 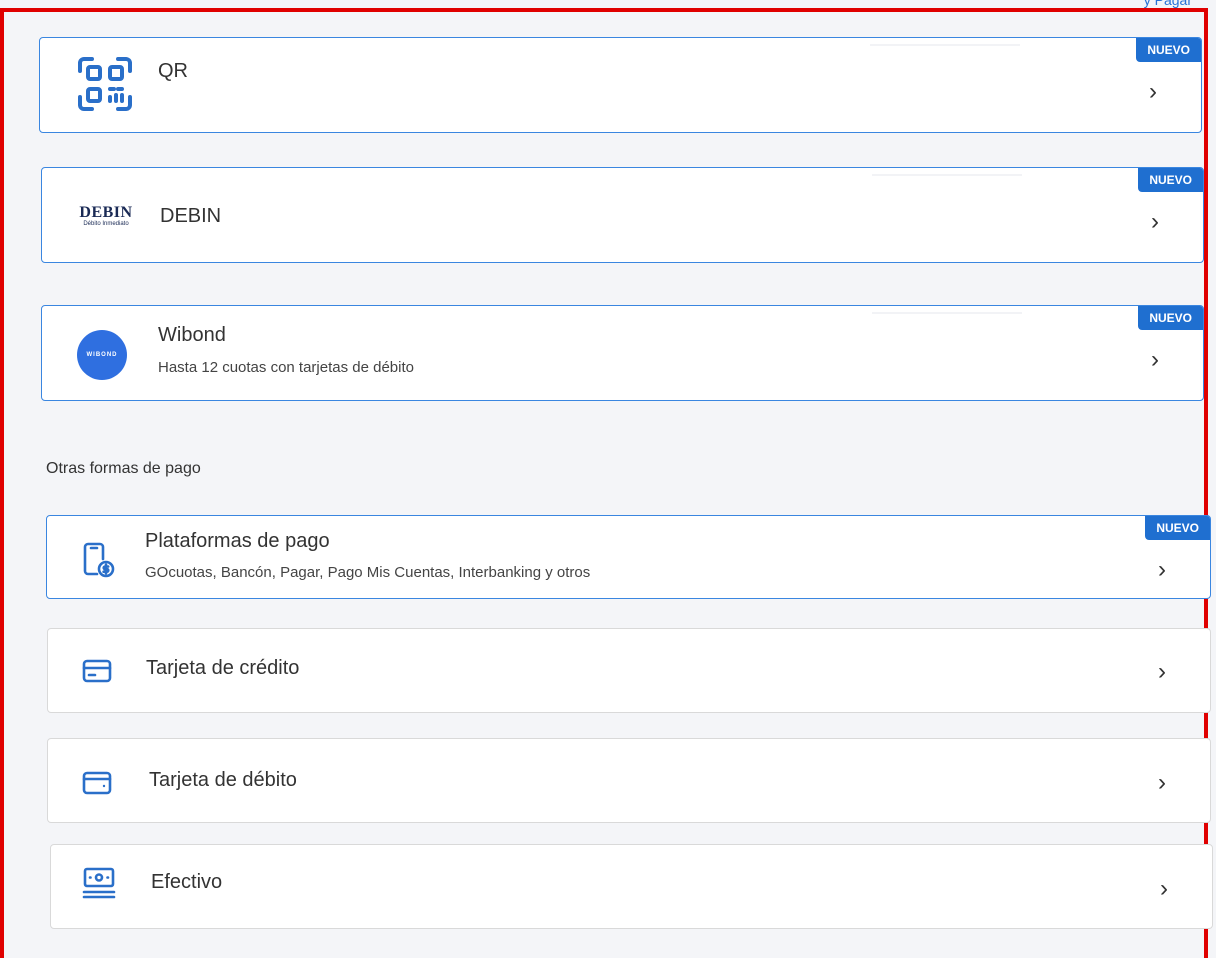 I want to click on option-title: QR, so click(x=173, y=71).